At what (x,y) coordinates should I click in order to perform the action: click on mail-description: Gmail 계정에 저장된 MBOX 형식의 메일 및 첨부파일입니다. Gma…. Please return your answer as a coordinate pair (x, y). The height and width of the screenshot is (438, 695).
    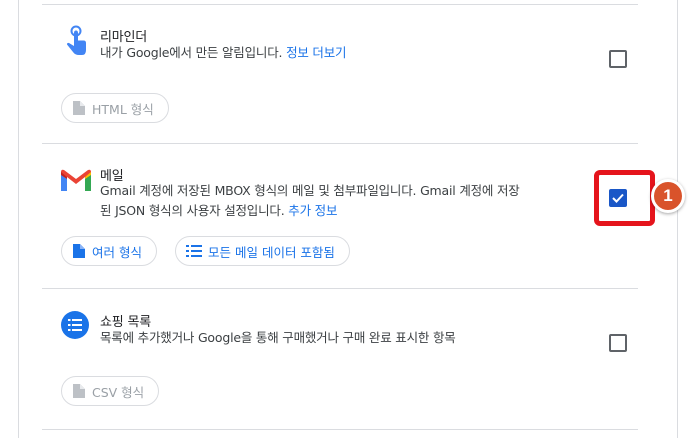
    Looking at the image, I should click on (350, 201).